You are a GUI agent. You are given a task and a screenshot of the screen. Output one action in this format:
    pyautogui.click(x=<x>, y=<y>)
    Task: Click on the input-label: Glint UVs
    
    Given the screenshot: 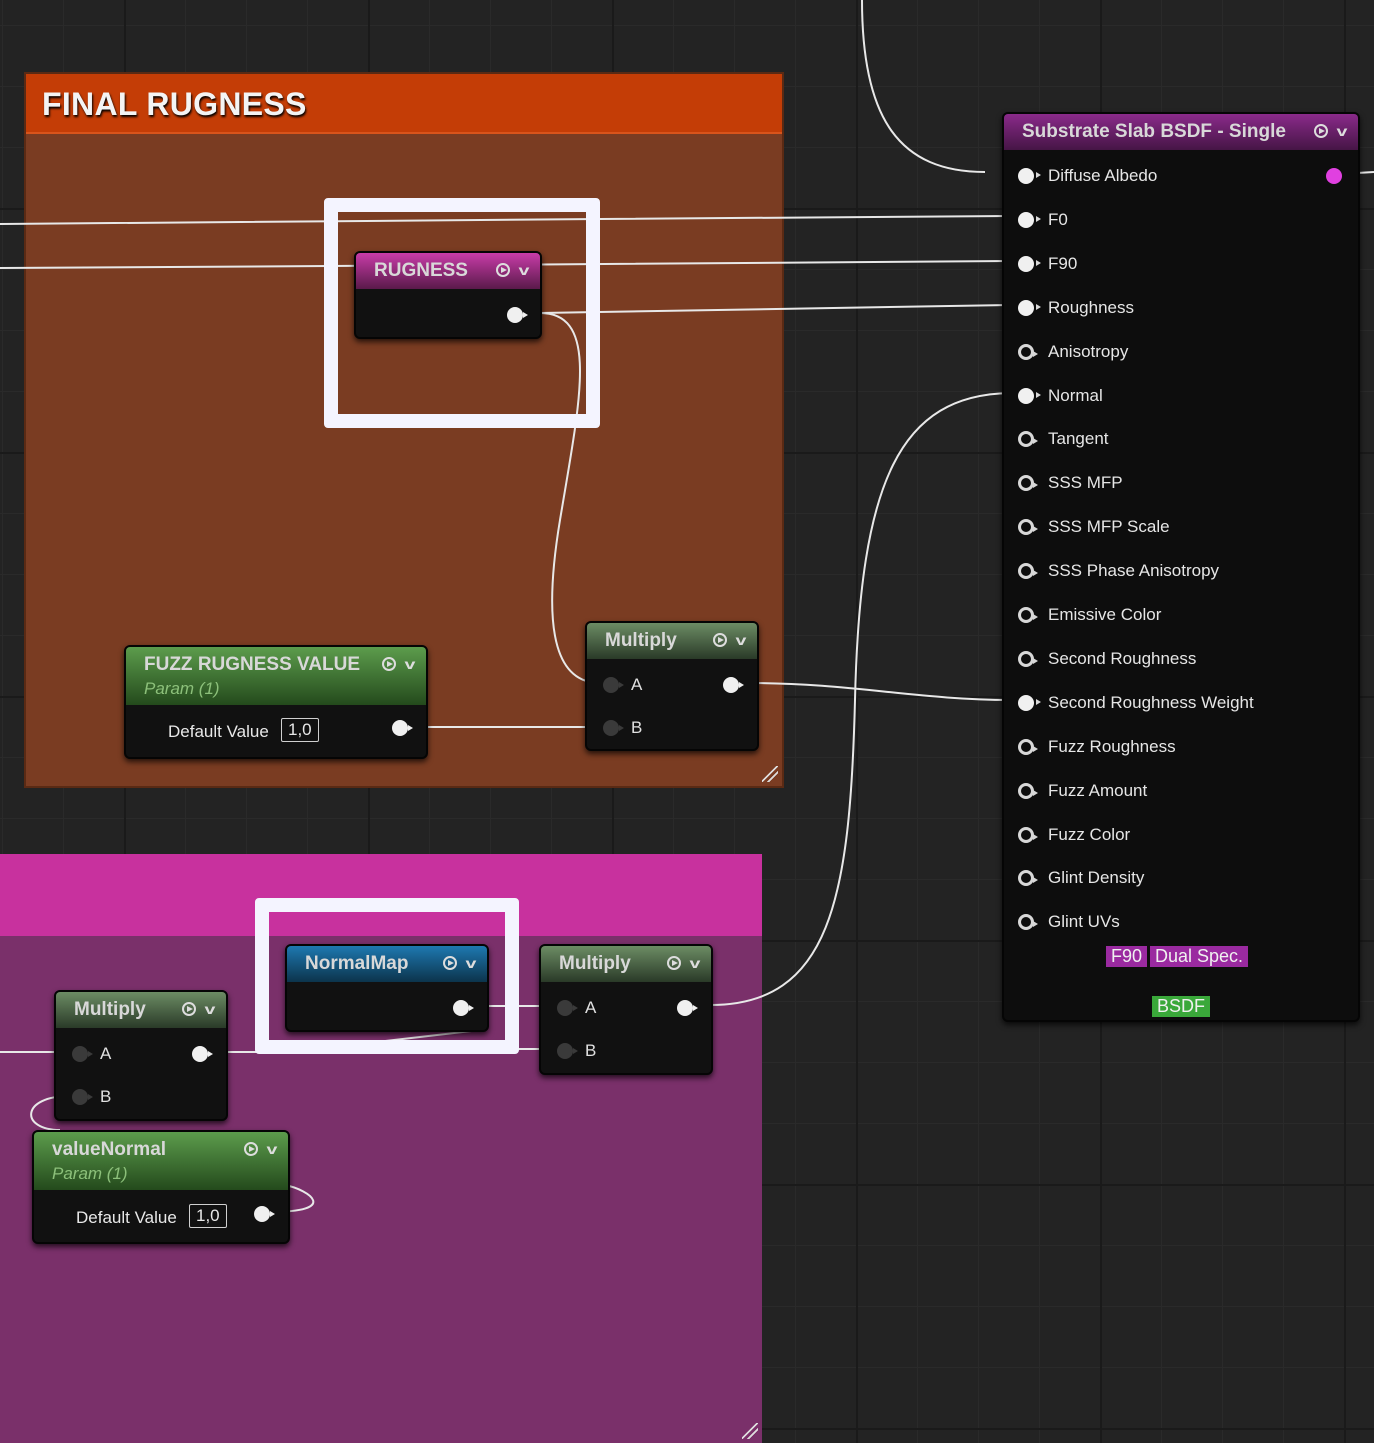 What is the action you would take?
    pyautogui.click(x=1084, y=922)
    